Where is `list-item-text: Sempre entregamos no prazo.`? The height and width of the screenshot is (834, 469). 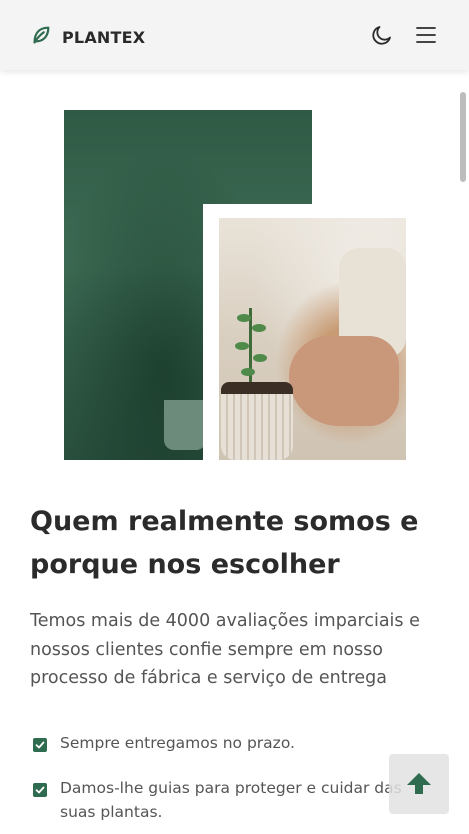
list-item-text: Sempre entregamos no prazo. is located at coordinates (177, 743).